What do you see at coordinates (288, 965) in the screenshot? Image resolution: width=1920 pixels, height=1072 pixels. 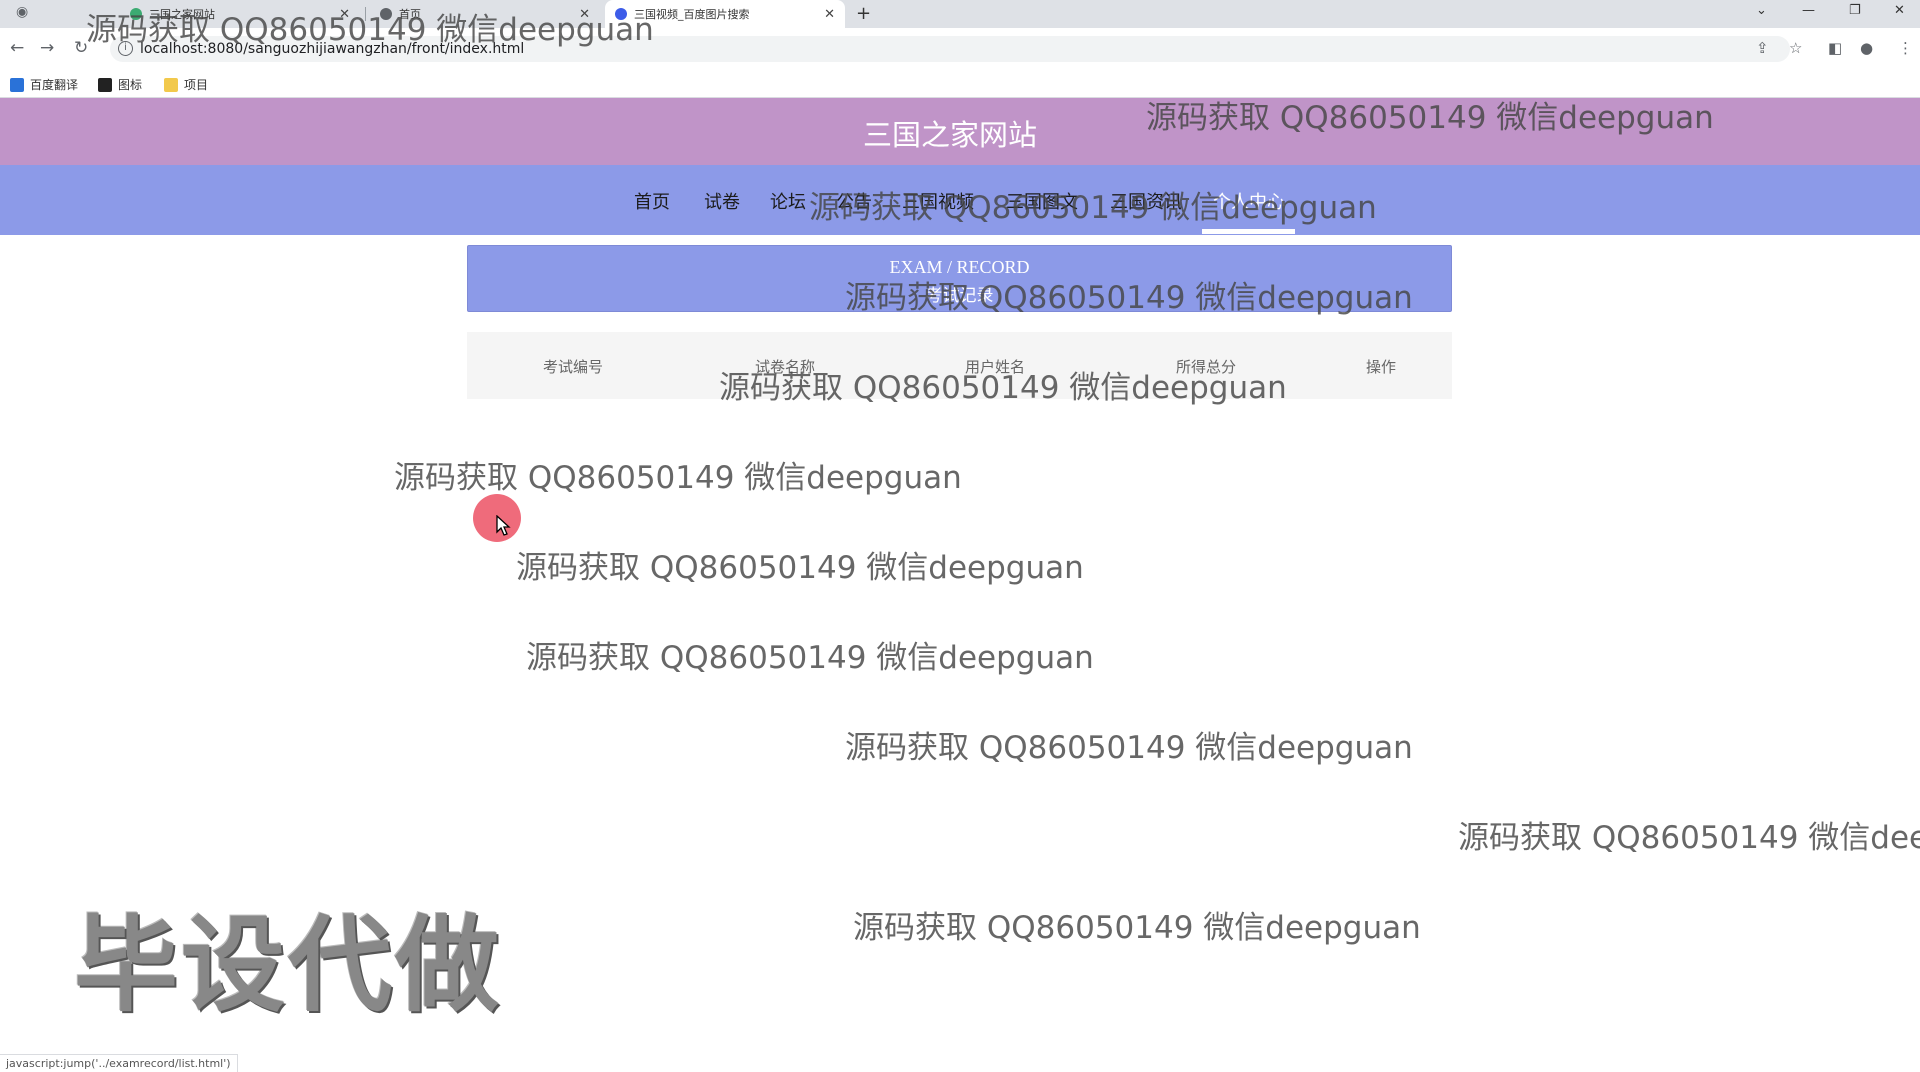 I see `watermark-big-text: 毕设代做` at bounding box center [288, 965].